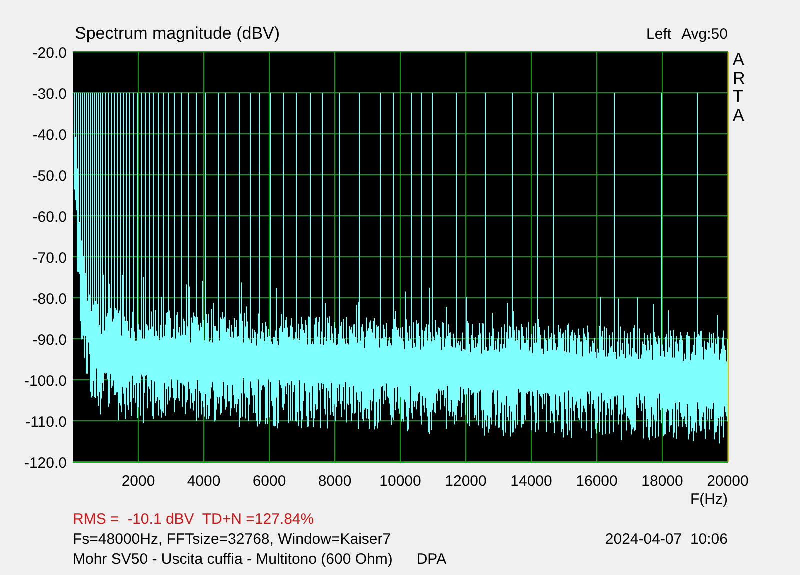  Describe the element at coordinates (269, 481) in the screenshot. I see `axis-tick-label: 6000` at that location.